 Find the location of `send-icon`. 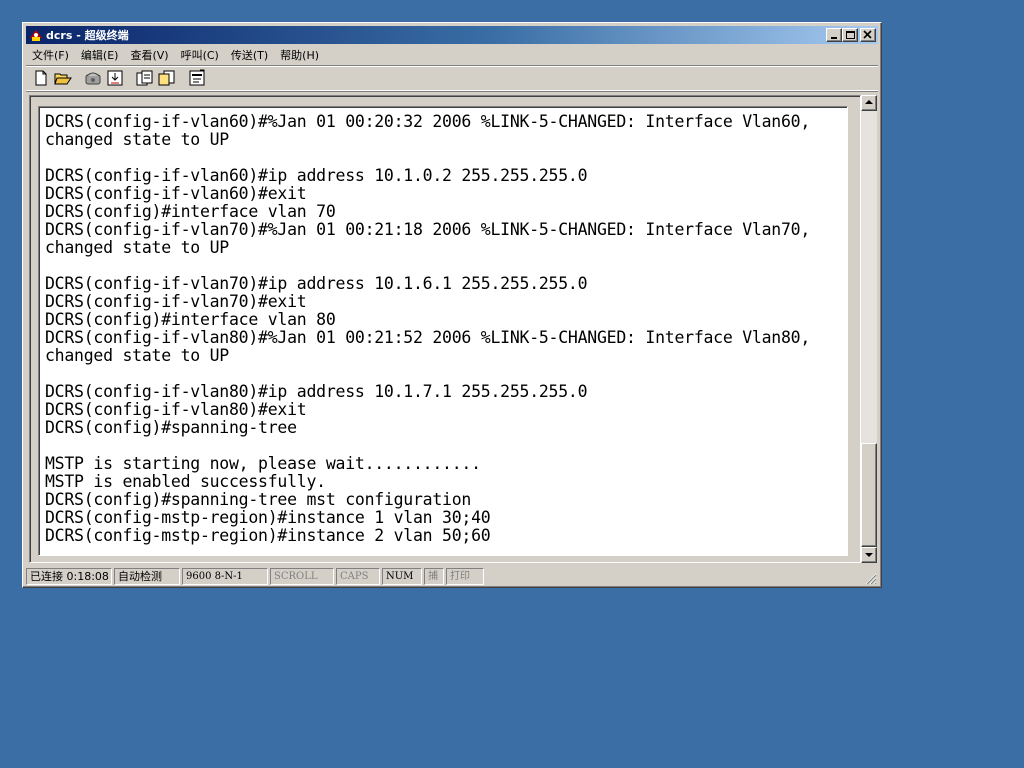

send-icon is located at coordinates (144, 78).